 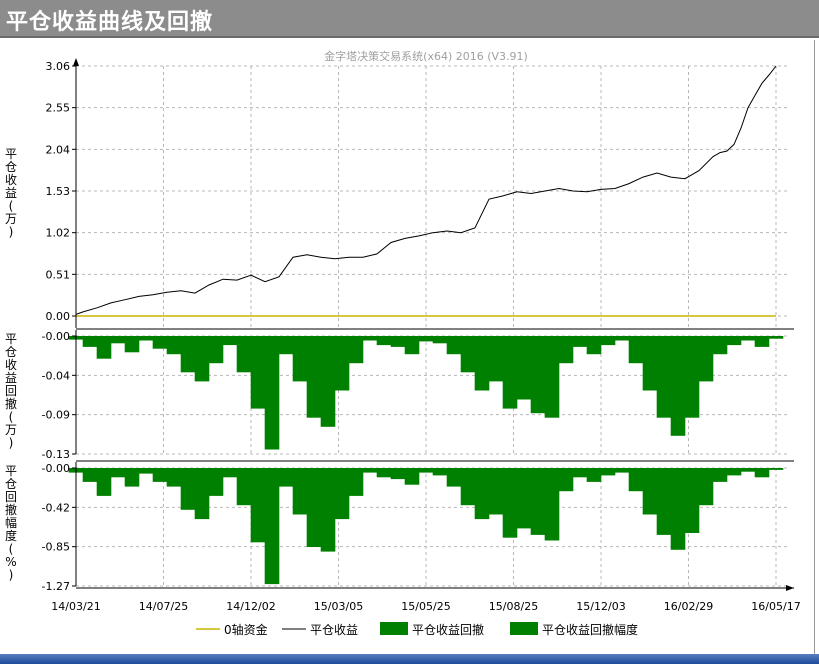 I want to click on y-axis-label-char: 平, so click(x=11, y=339).